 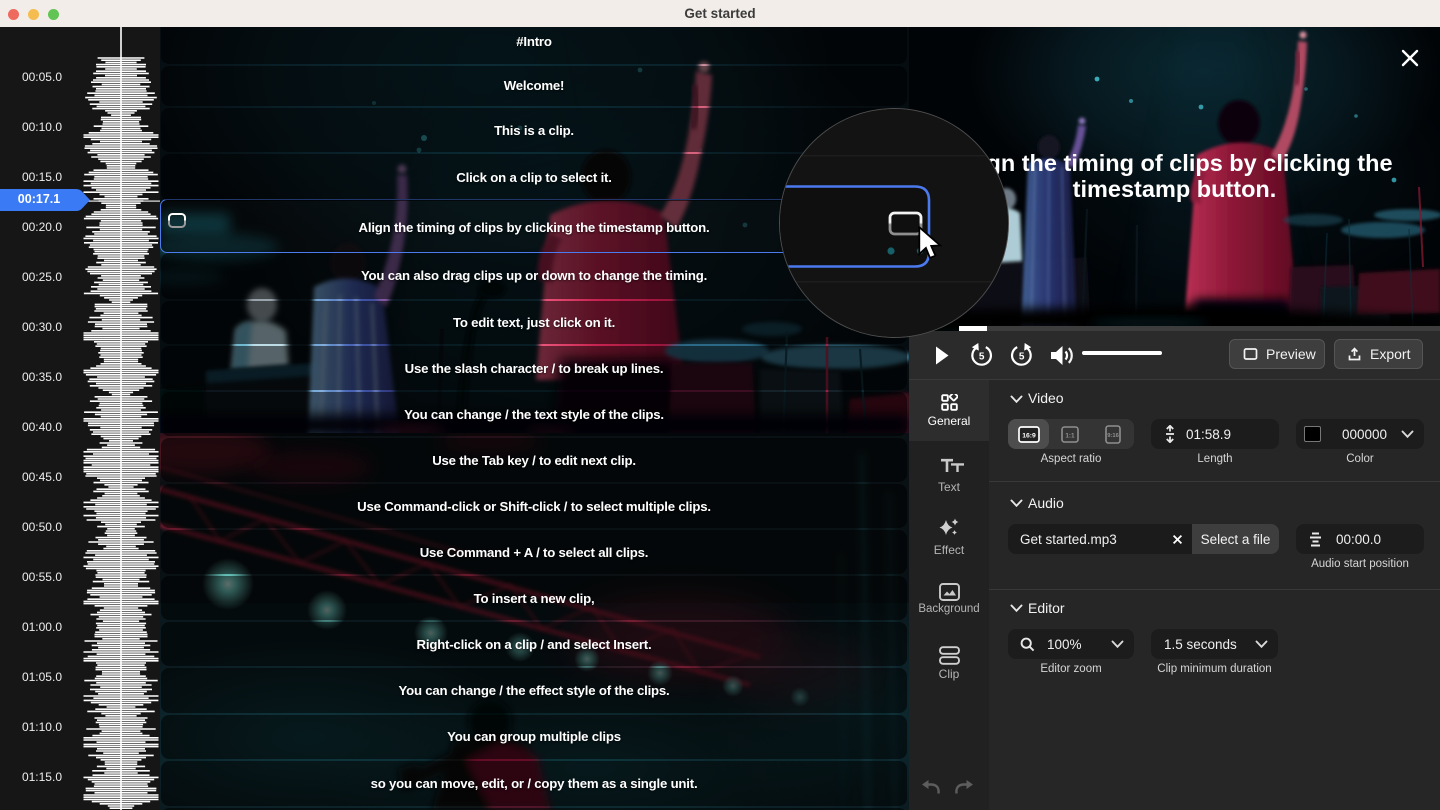 What do you see at coordinates (1113, 436) in the screenshot?
I see `svg-text: 9:16` at bounding box center [1113, 436].